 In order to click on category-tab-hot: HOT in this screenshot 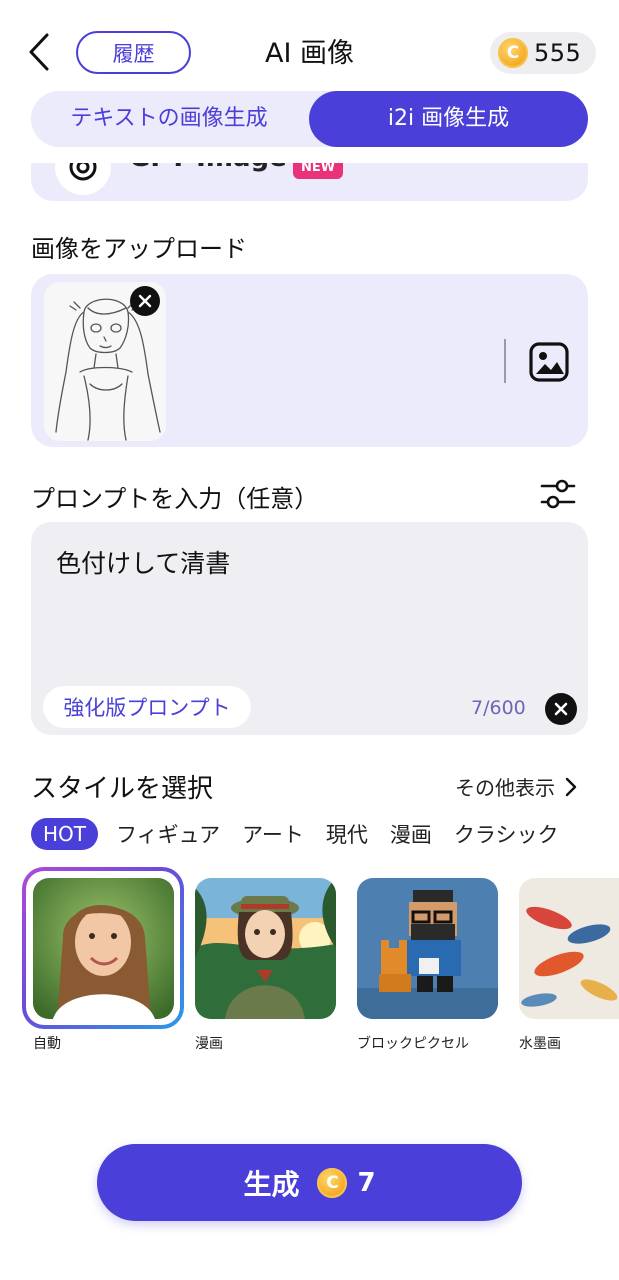, I will do `click(64, 834)`.